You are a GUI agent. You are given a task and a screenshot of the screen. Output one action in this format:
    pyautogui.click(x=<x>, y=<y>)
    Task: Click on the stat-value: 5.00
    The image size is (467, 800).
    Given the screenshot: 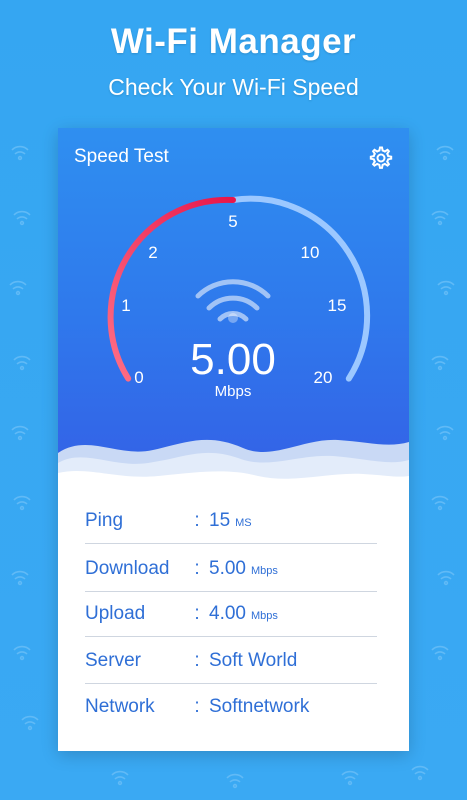 What is the action you would take?
    pyautogui.click(x=227, y=568)
    